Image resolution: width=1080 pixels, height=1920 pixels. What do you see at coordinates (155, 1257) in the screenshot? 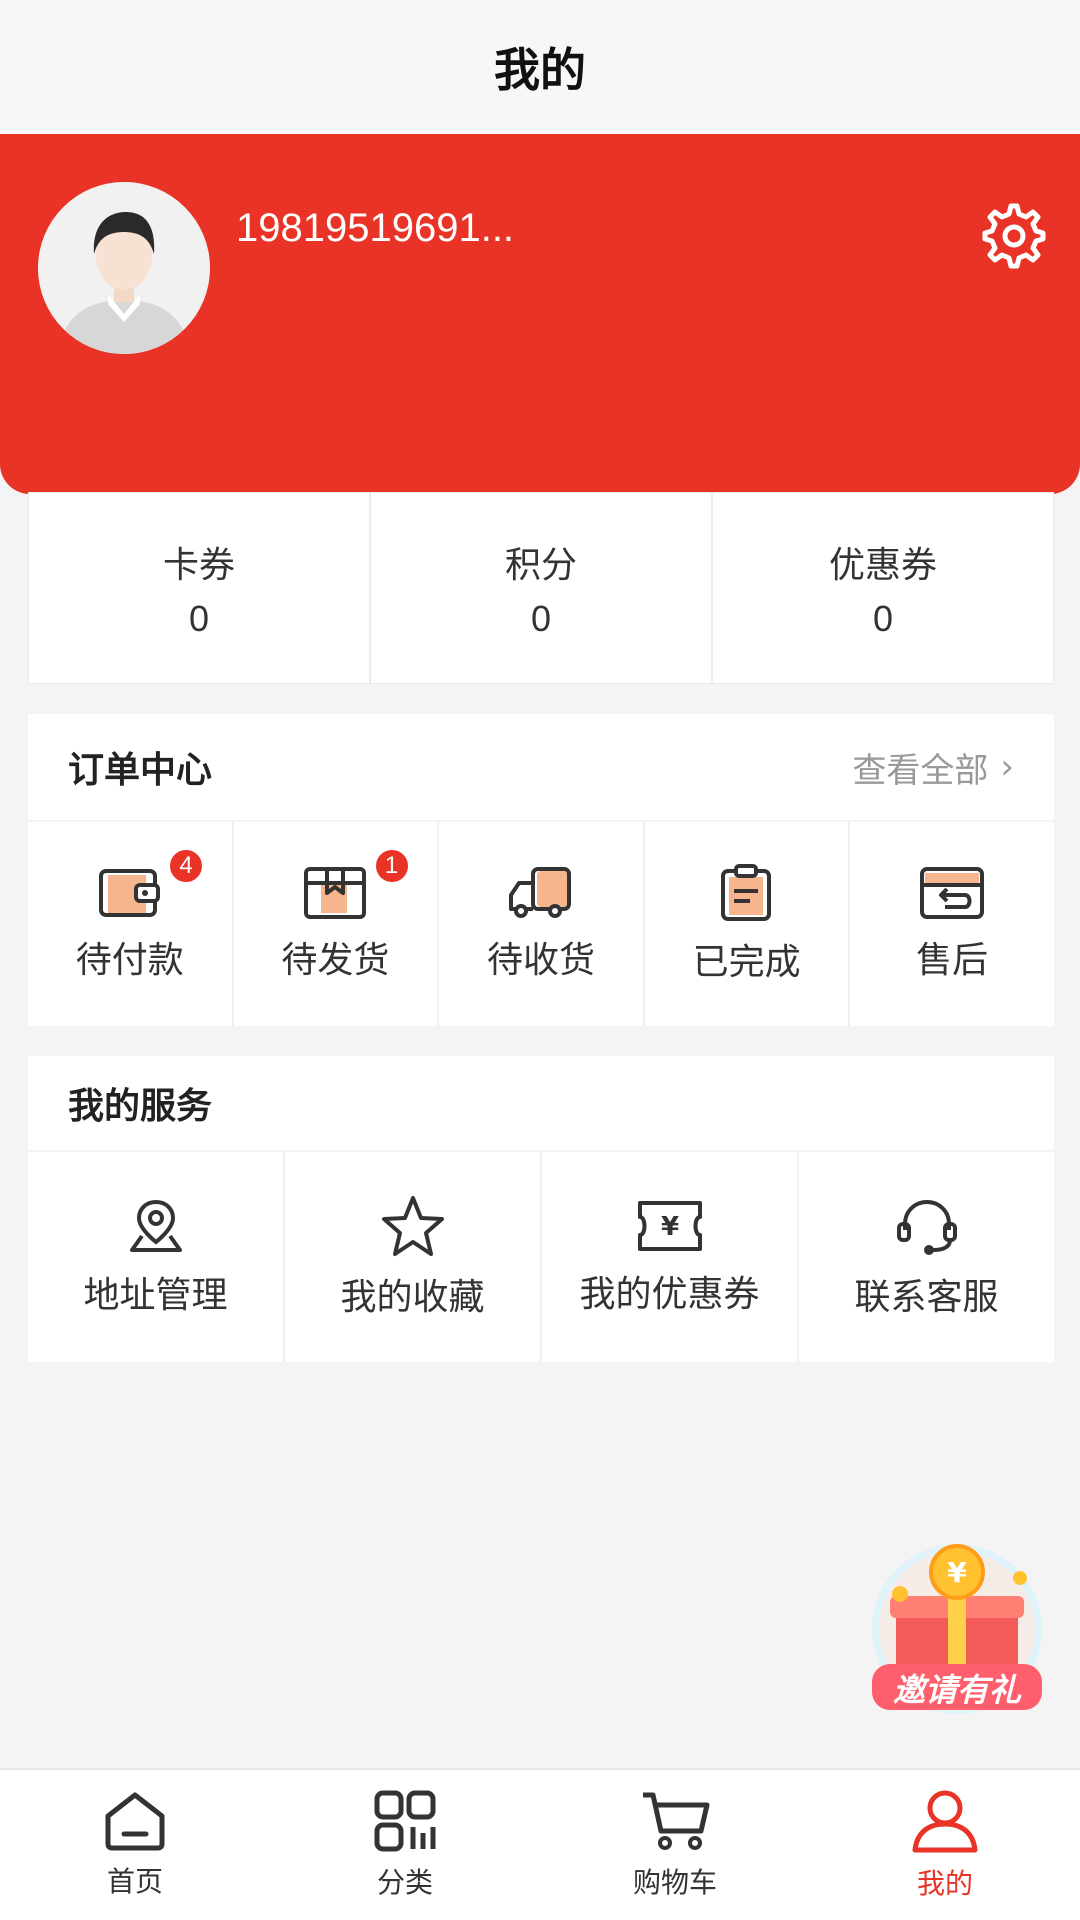
I see `service-address: 地址管理` at bounding box center [155, 1257].